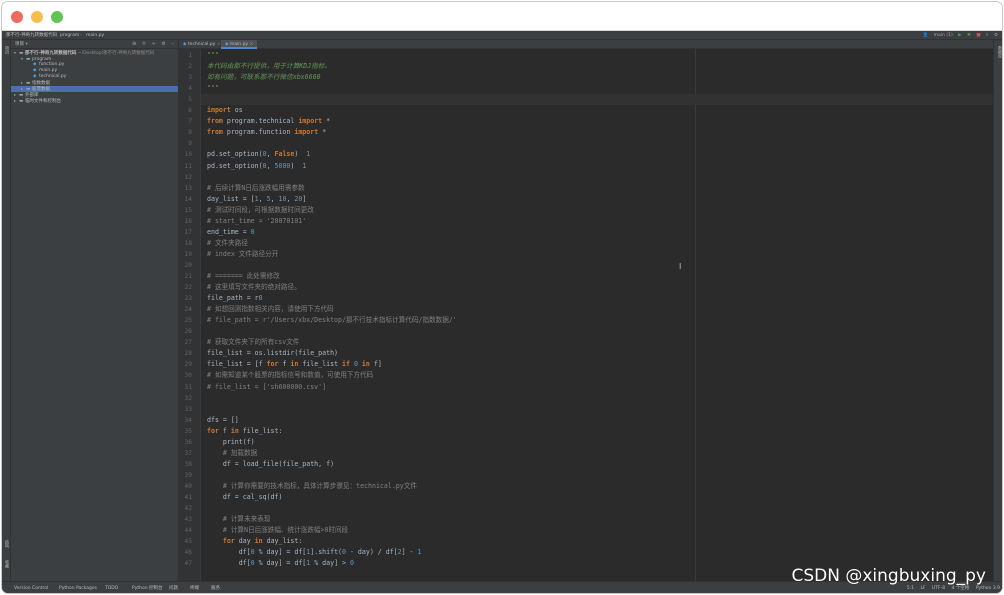 This screenshot has height=595, width=1004. What do you see at coordinates (926, 35) in the screenshot?
I see `user-icon: 👤` at bounding box center [926, 35].